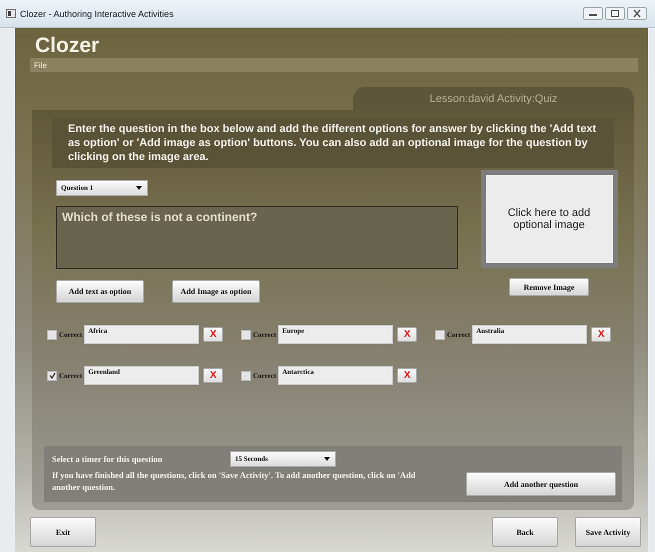  I want to click on close-icon, so click(637, 13).